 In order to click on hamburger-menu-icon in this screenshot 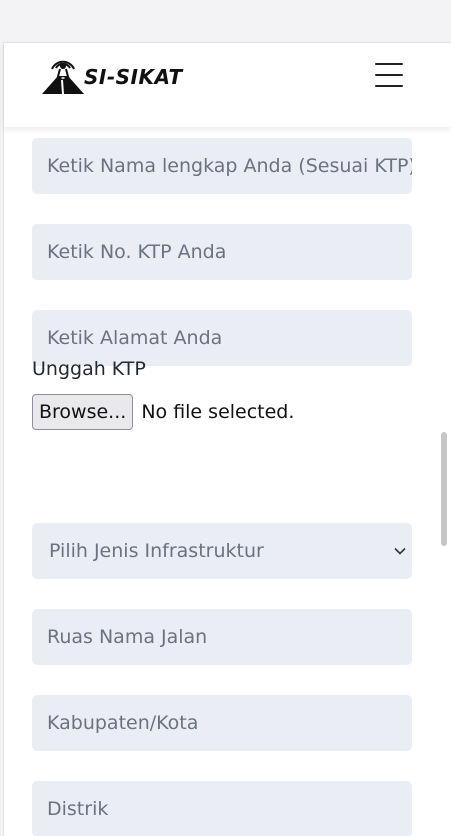, I will do `click(390, 75)`.